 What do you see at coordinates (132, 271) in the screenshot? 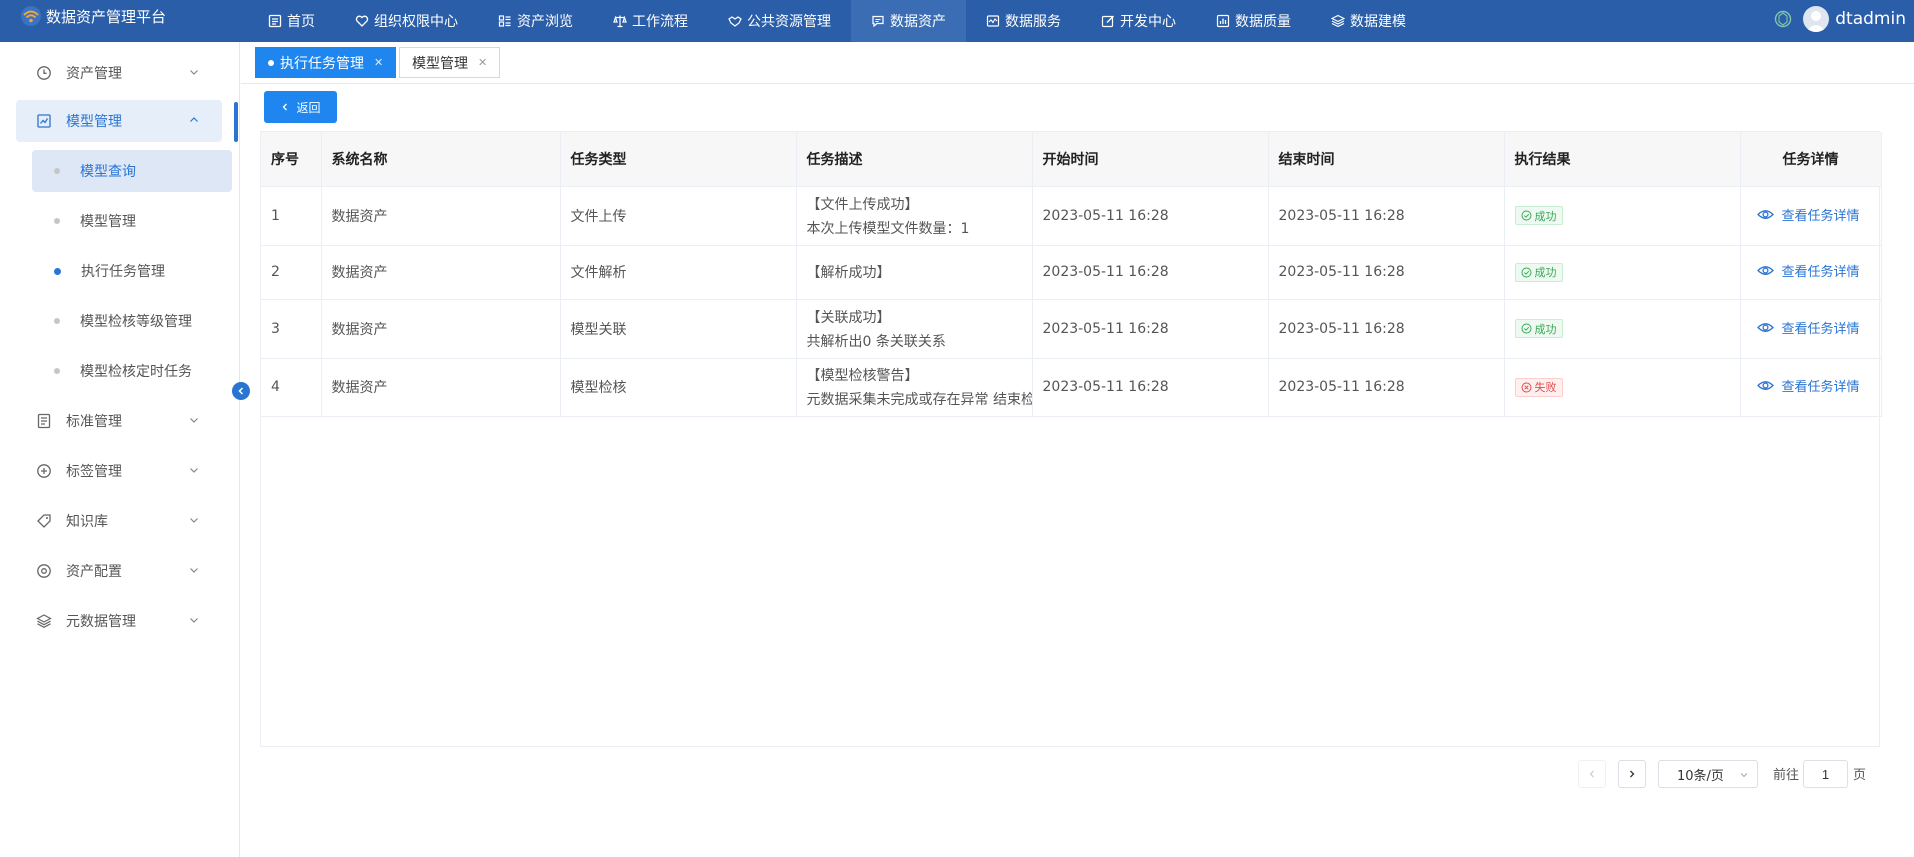
I see `sub-item-task-mgmt: 执行任务管理` at bounding box center [132, 271].